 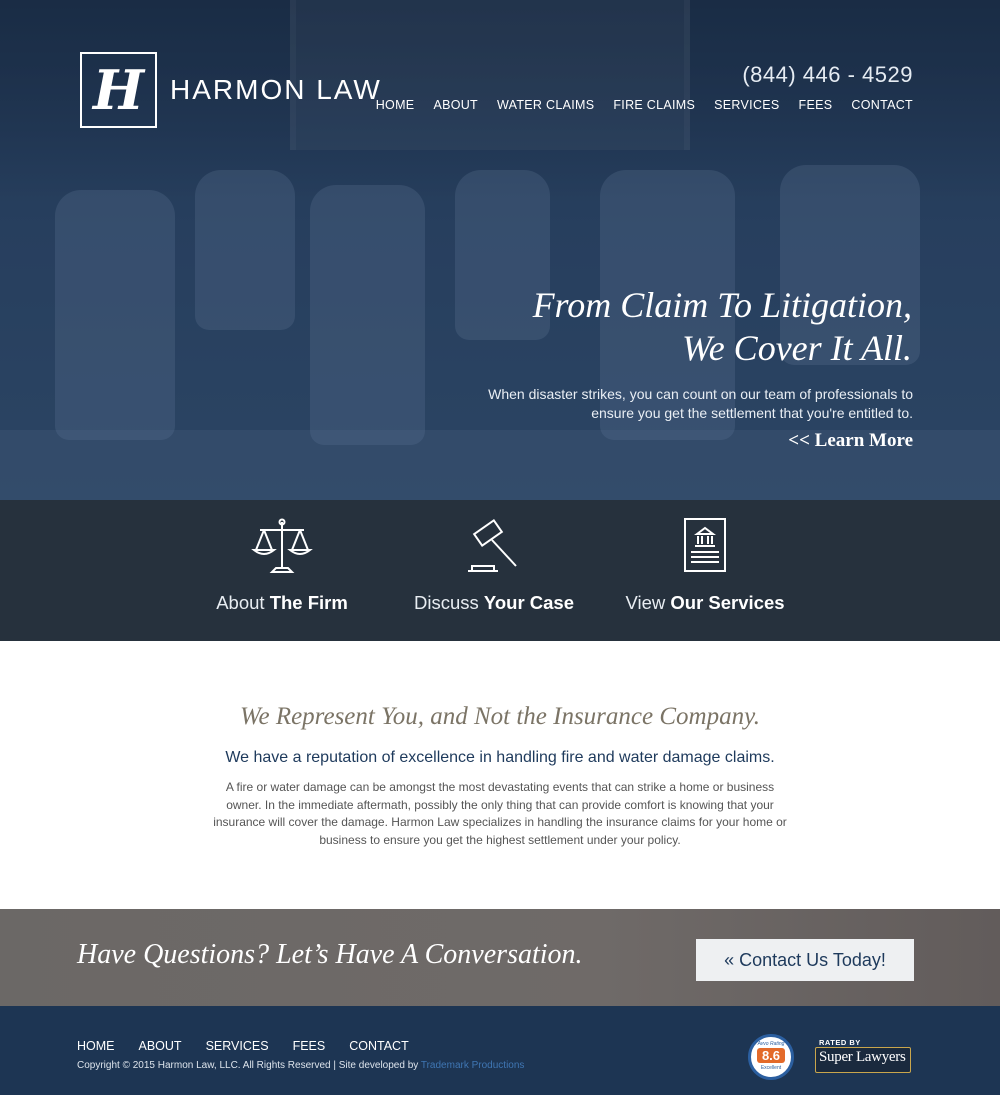 What do you see at coordinates (771, 1068) in the screenshot?
I see `avvo-rating-text: Excellent` at bounding box center [771, 1068].